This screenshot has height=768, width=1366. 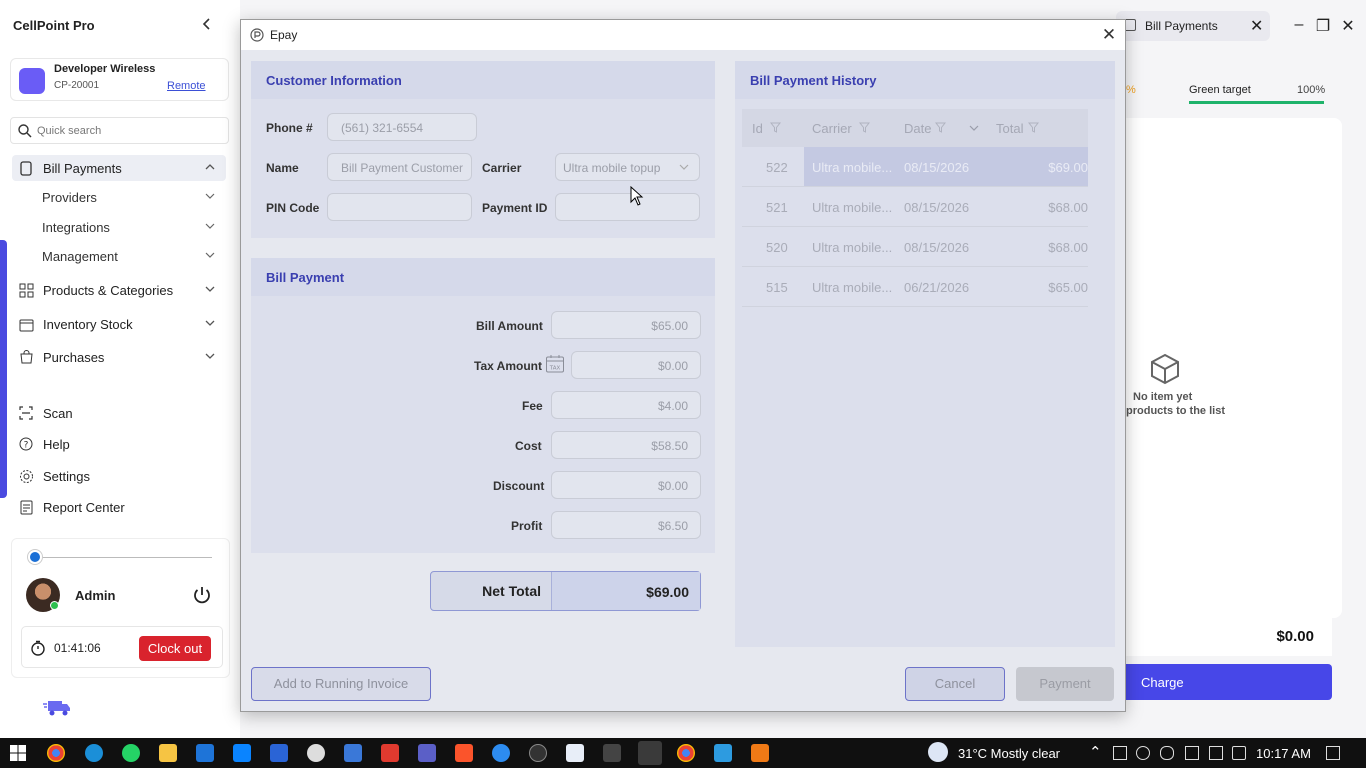 What do you see at coordinates (122, 557) in the screenshot?
I see `slider-track` at bounding box center [122, 557].